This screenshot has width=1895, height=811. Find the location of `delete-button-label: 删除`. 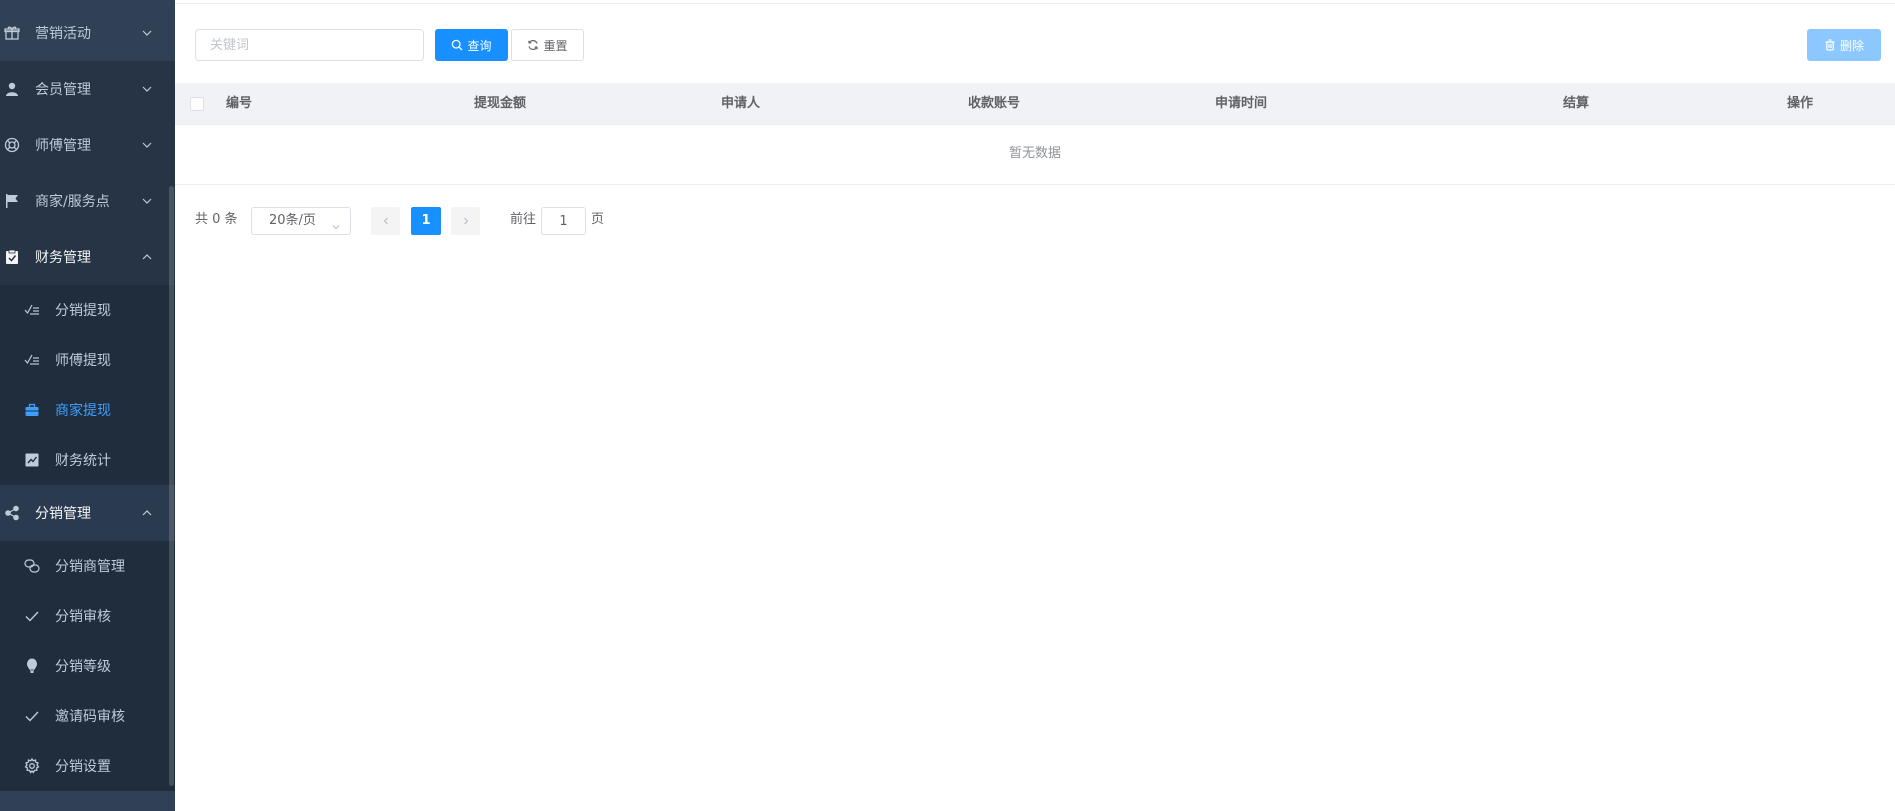

delete-button-label: 删除 is located at coordinates (1851, 45).